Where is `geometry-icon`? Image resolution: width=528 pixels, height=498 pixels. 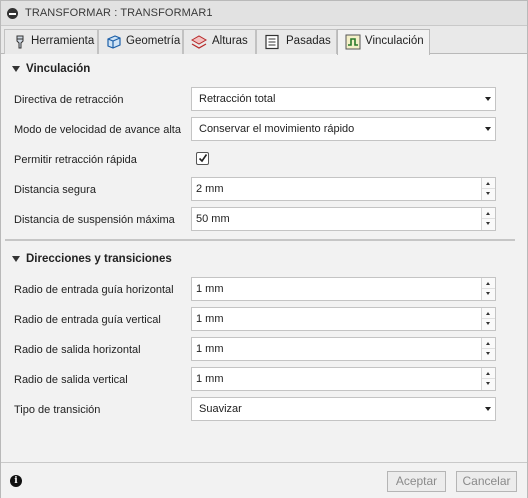
geometry-icon is located at coordinates (114, 42).